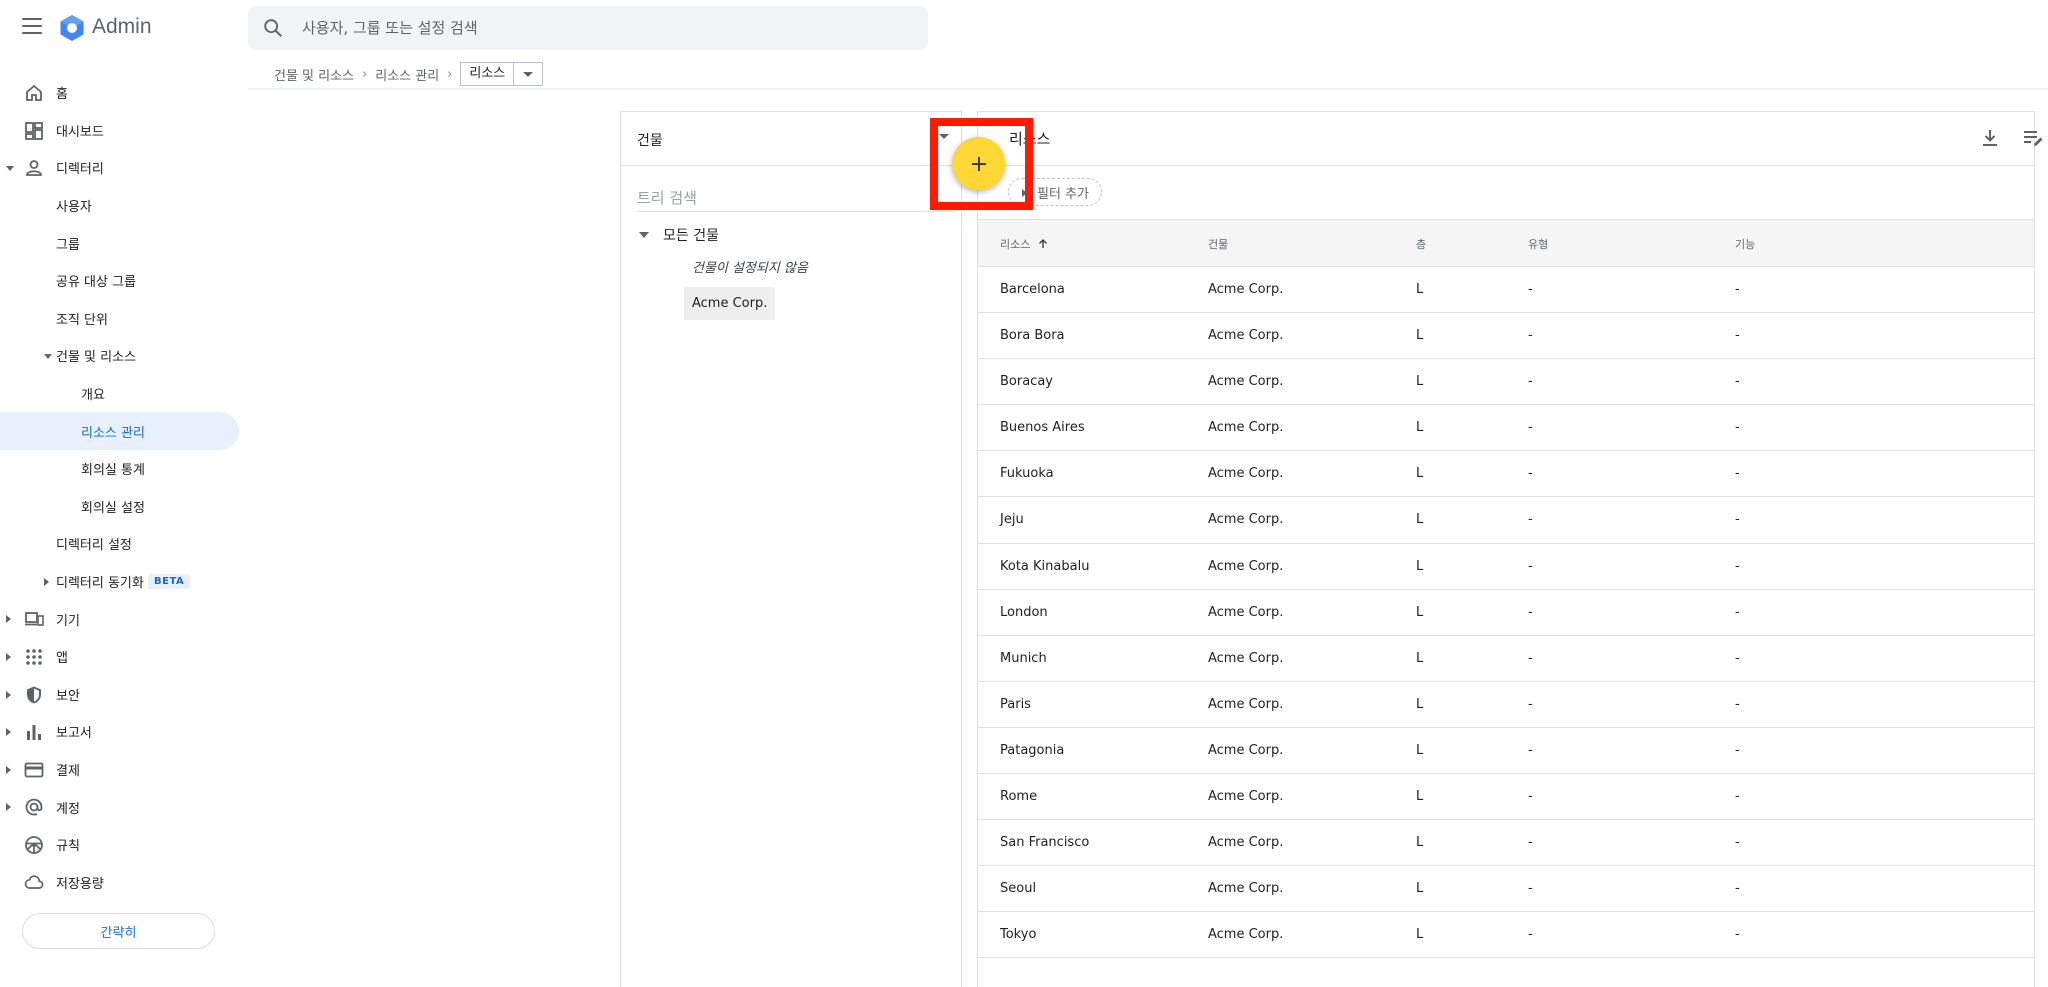  Describe the element at coordinates (1506, 336) in the screenshot. I see `table-row: Bora Bora Acme Corp. L - -` at that location.